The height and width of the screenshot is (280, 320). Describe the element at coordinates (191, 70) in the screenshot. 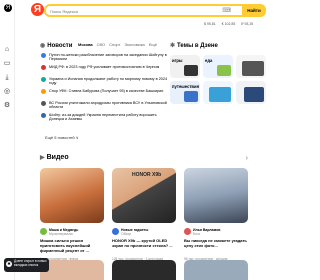

I see `gamepad-image` at that location.